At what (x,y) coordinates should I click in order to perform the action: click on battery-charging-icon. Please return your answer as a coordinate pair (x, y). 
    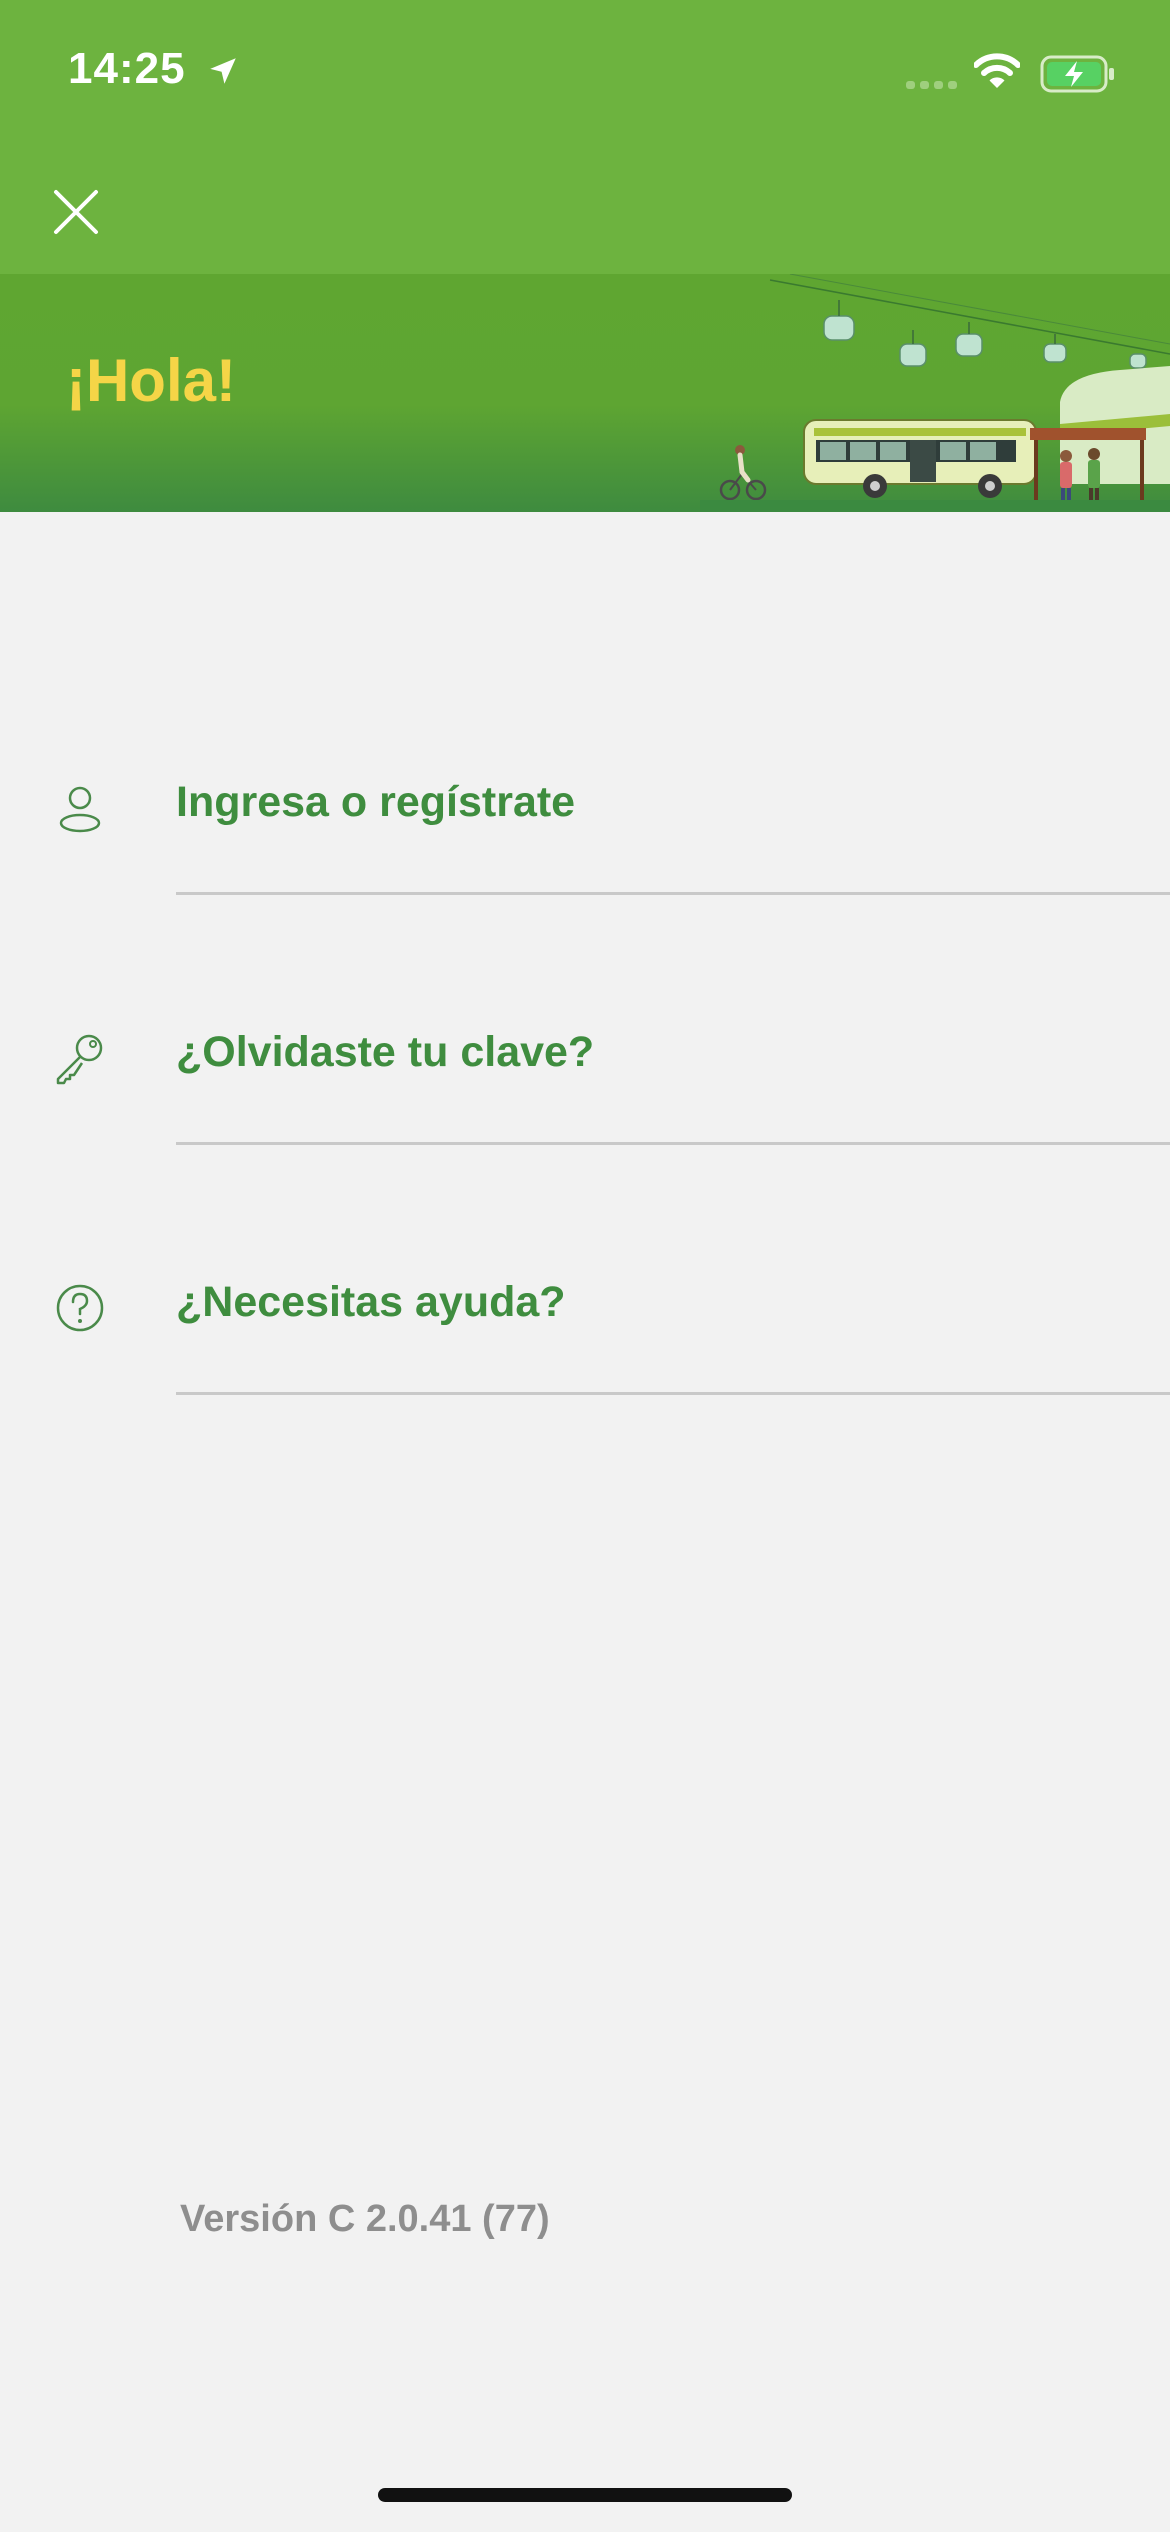
    Looking at the image, I should click on (1077, 74).